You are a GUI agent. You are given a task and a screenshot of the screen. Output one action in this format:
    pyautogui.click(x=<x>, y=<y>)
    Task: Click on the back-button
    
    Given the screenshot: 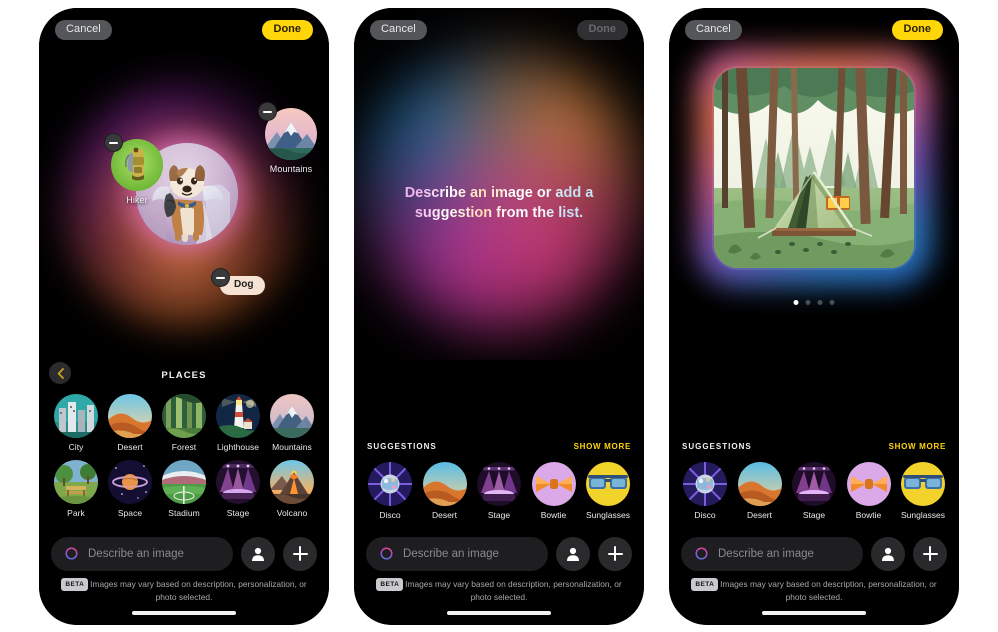 What is the action you would take?
    pyautogui.click(x=60, y=373)
    